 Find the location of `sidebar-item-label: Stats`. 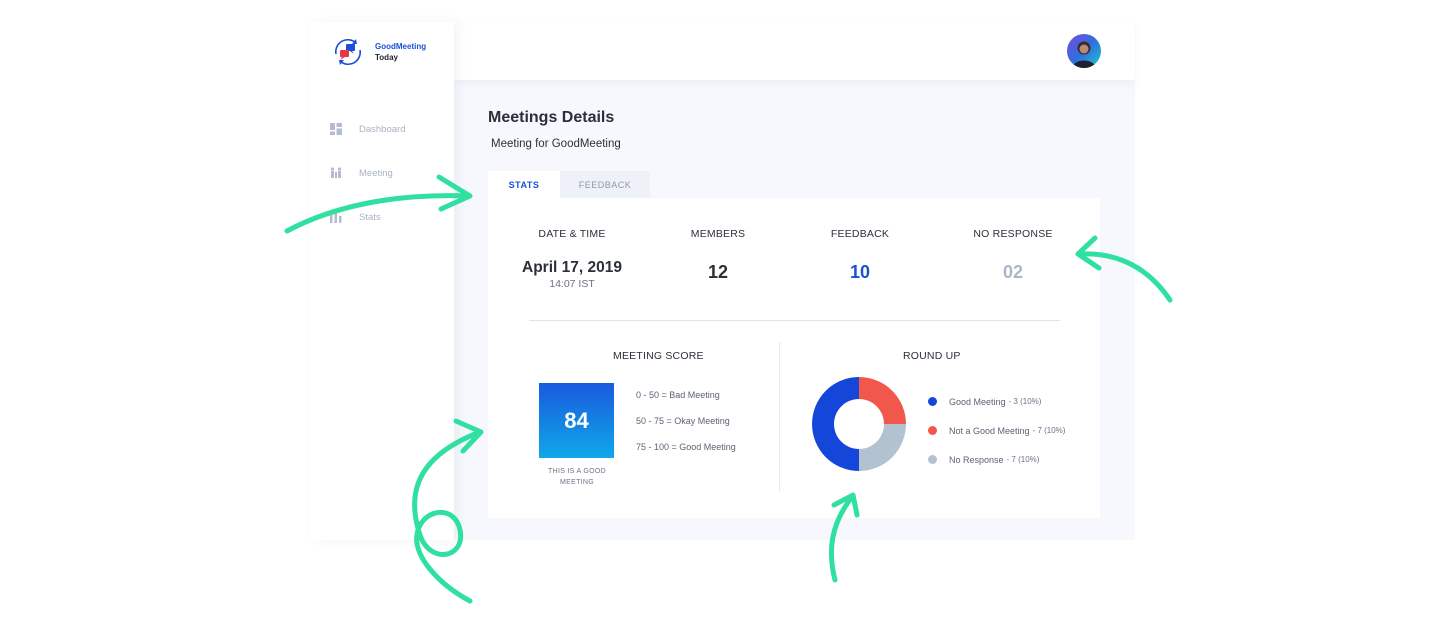

sidebar-item-label: Stats is located at coordinates (370, 217).